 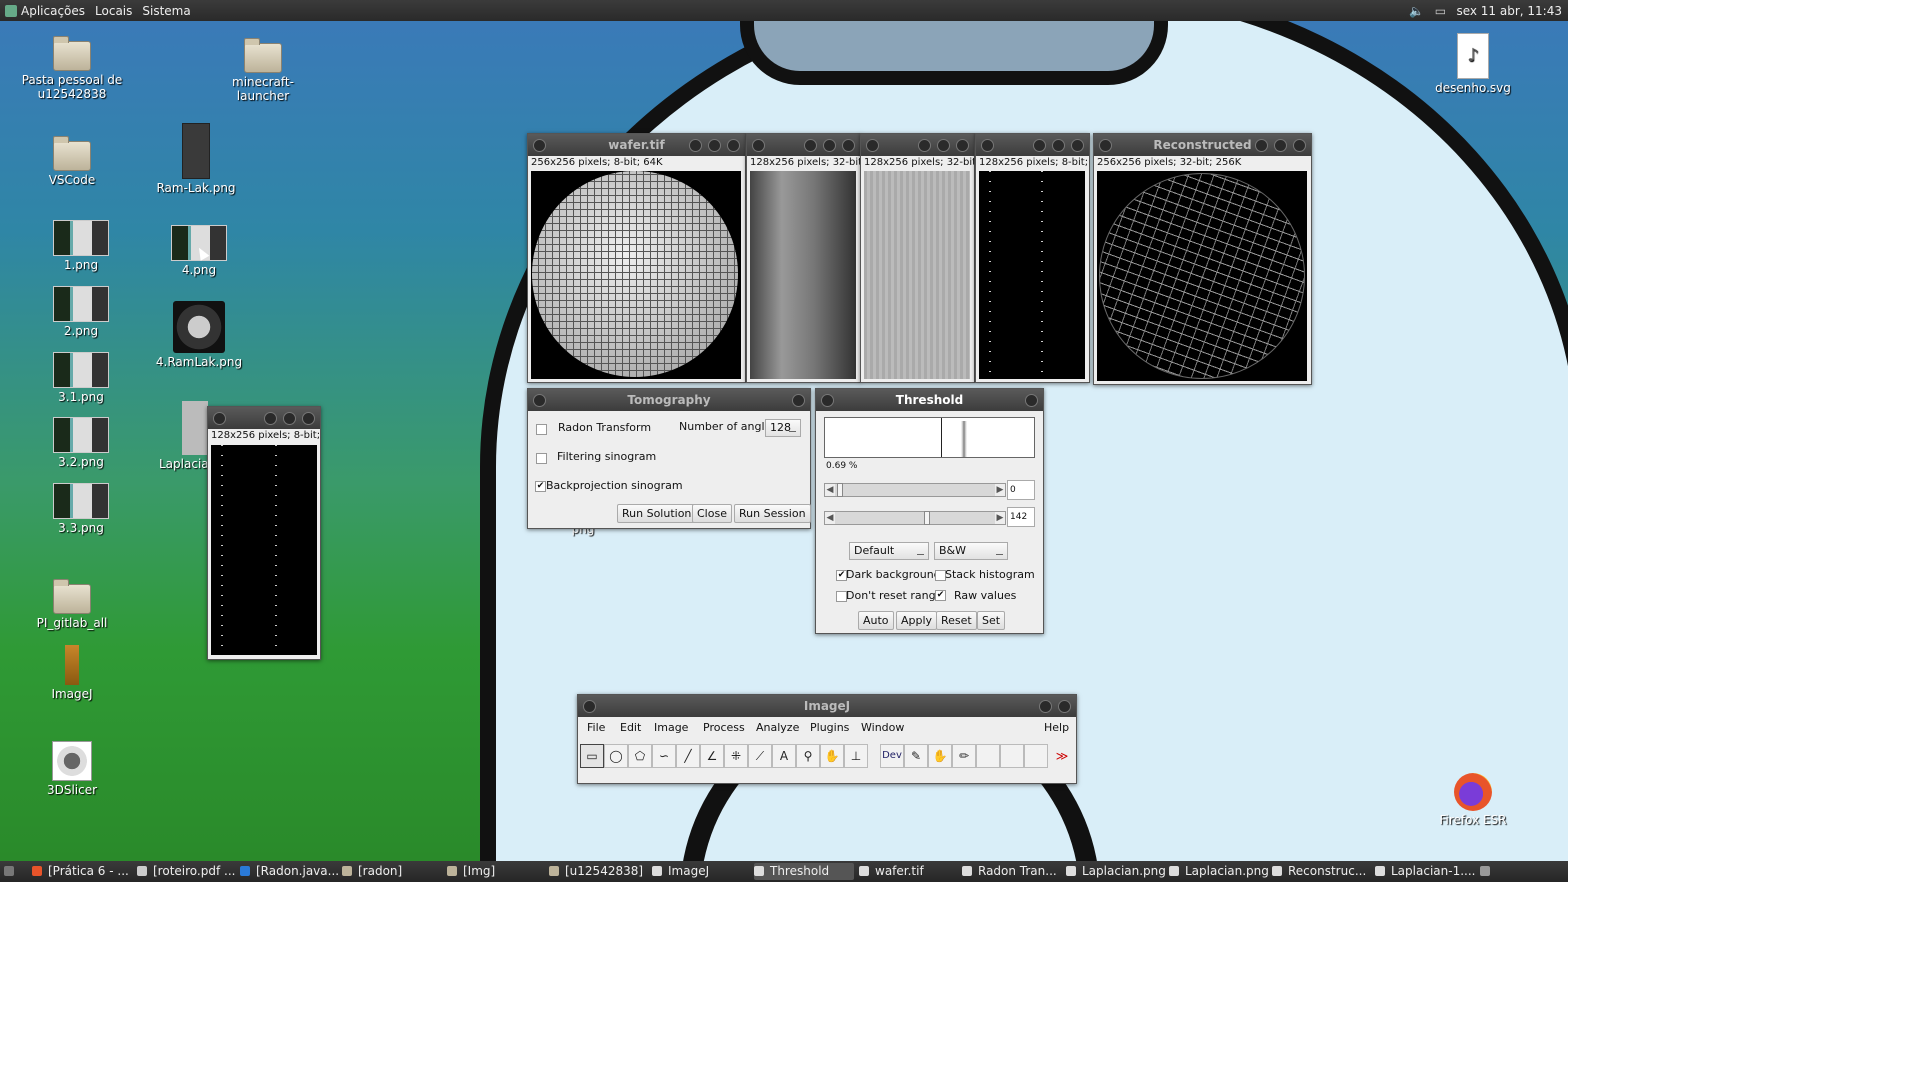 What do you see at coordinates (956, 620) in the screenshot?
I see `reset-button: Reset` at bounding box center [956, 620].